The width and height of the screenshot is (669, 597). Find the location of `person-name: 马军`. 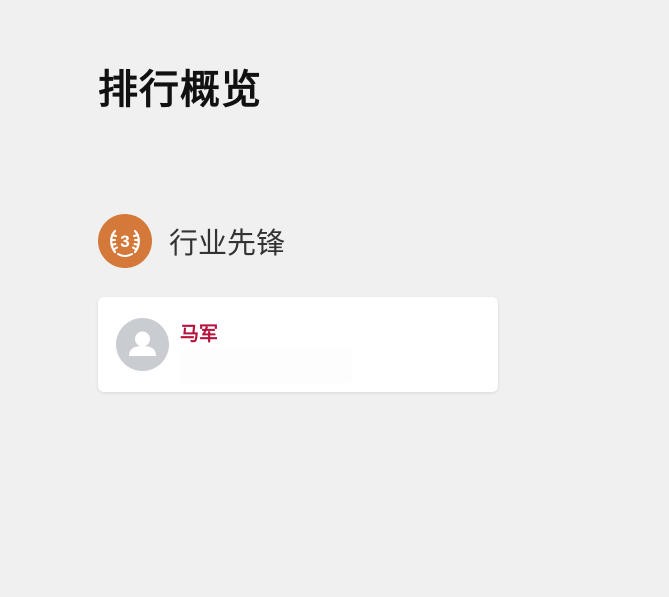

person-name: 马军 is located at coordinates (199, 332).